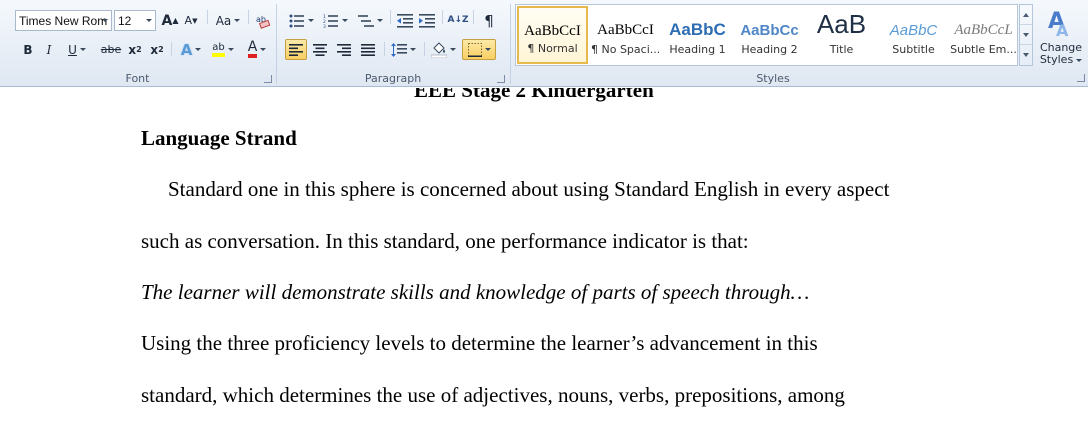  I want to click on font-group-label: Font, so click(137, 78).